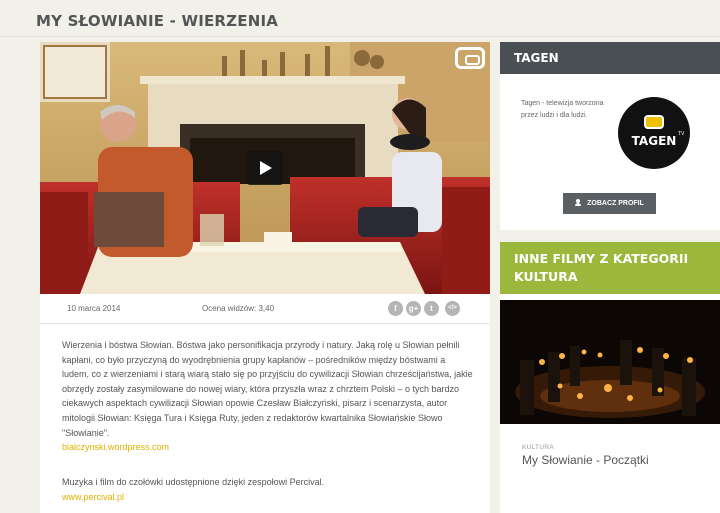  I want to click on play-button, so click(265, 168).